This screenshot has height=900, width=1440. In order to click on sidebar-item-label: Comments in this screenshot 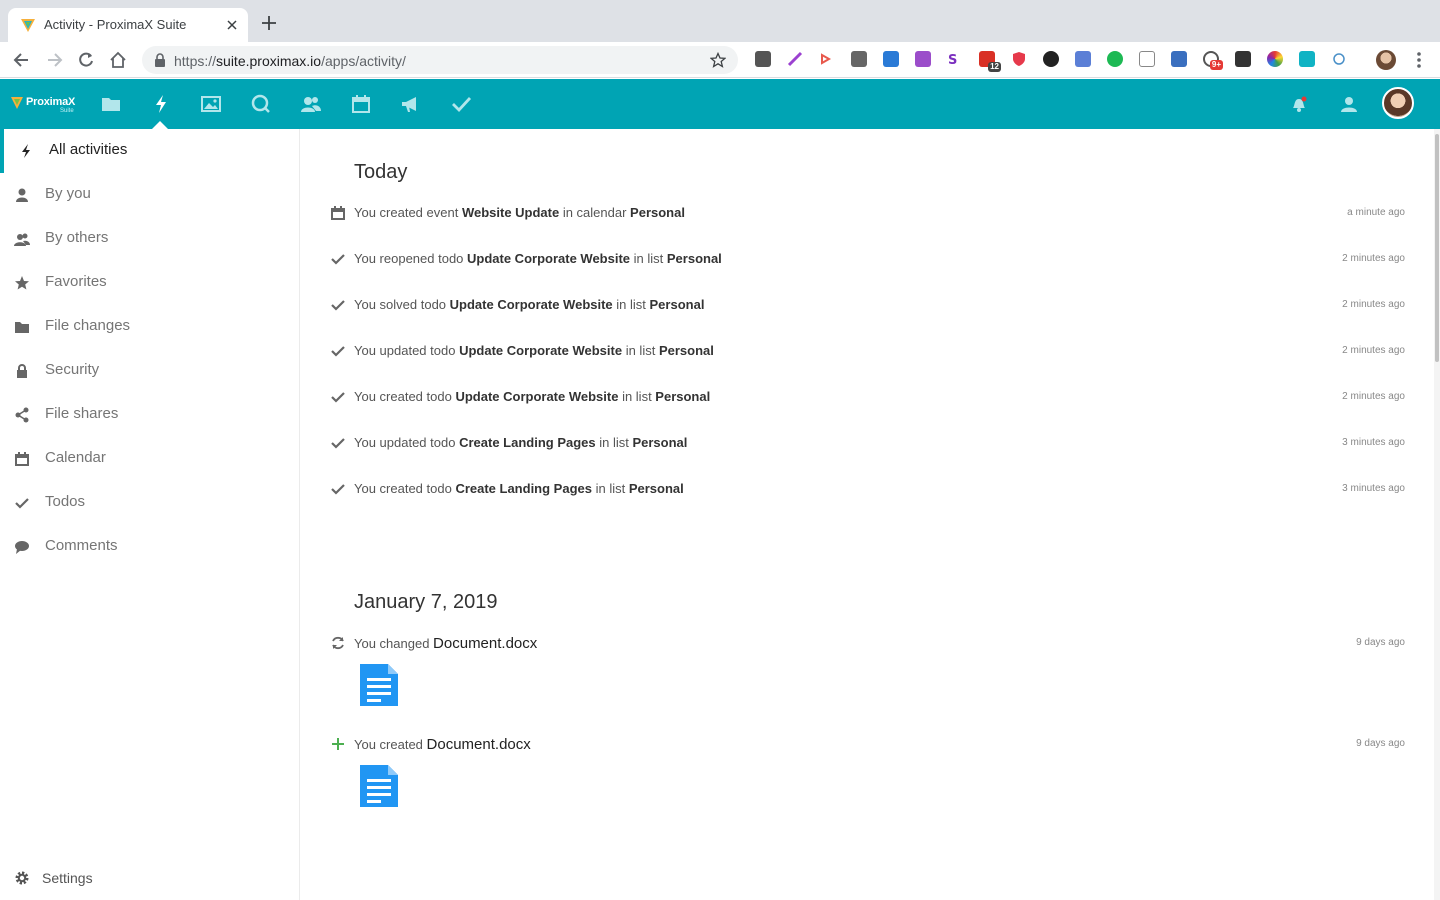, I will do `click(81, 545)`.